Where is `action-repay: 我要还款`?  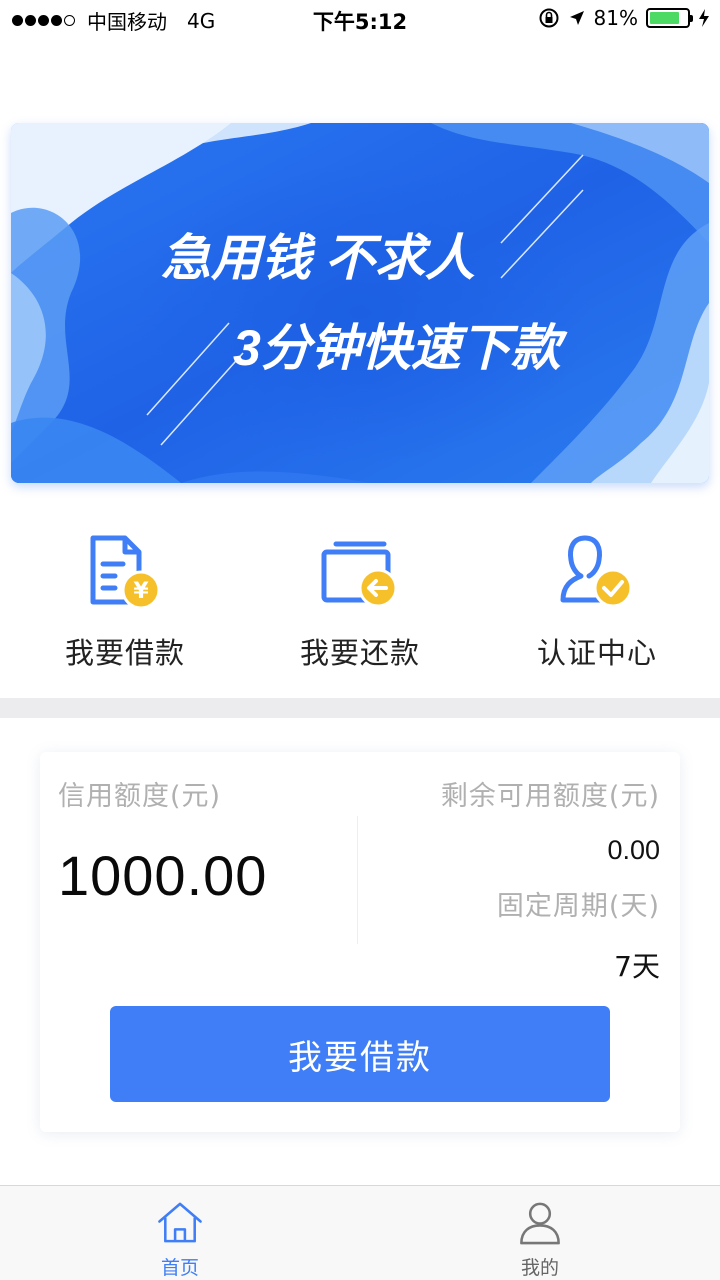 action-repay: 我要还款 is located at coordinates (360, 605).